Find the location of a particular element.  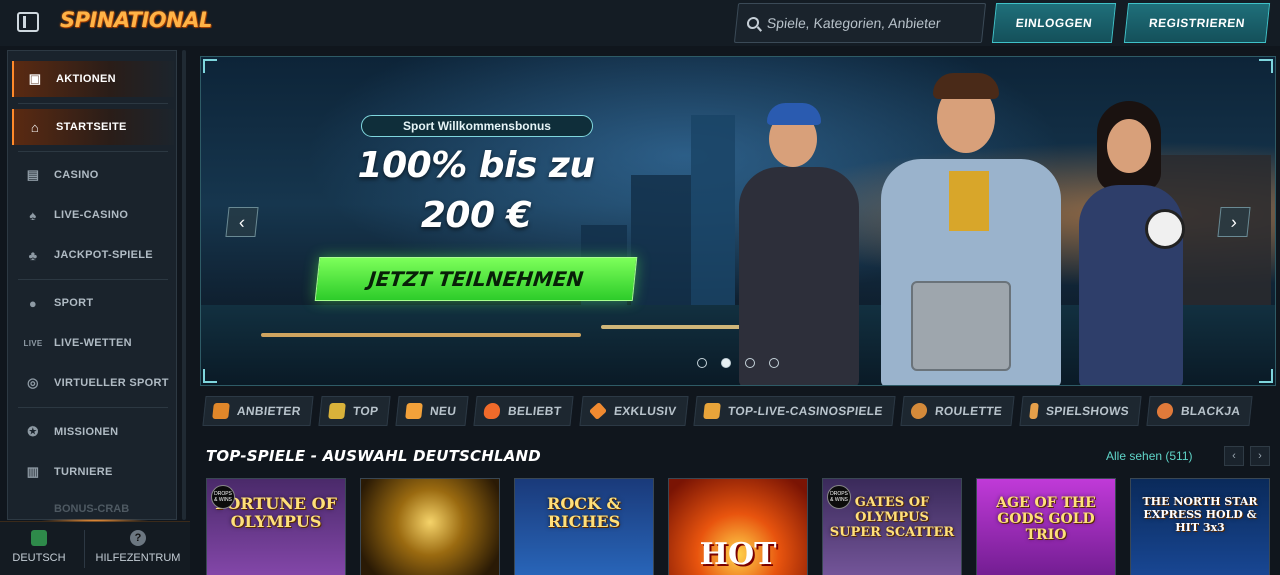

sidebar-item-startseite: ⌂ STARTSEITE is located at coordinates (93, 127).